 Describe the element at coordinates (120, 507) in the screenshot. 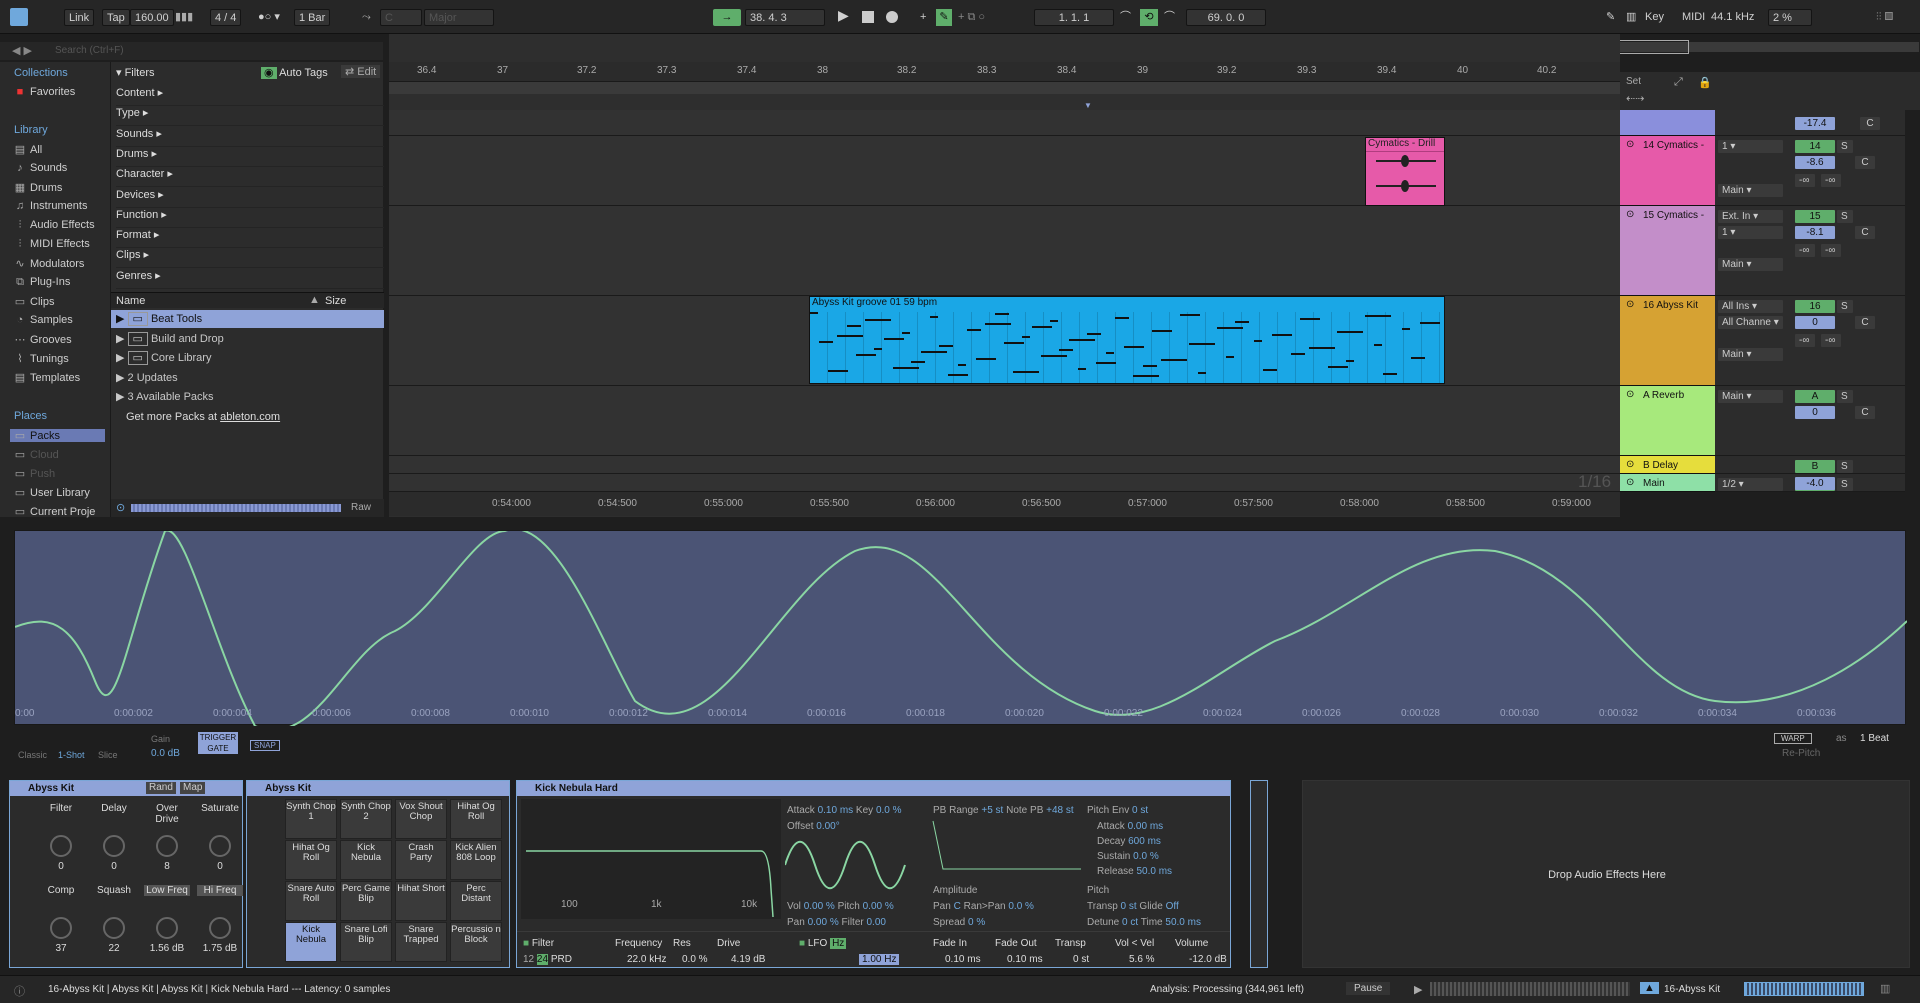

I see `preview-icon: ⊙` at that location.